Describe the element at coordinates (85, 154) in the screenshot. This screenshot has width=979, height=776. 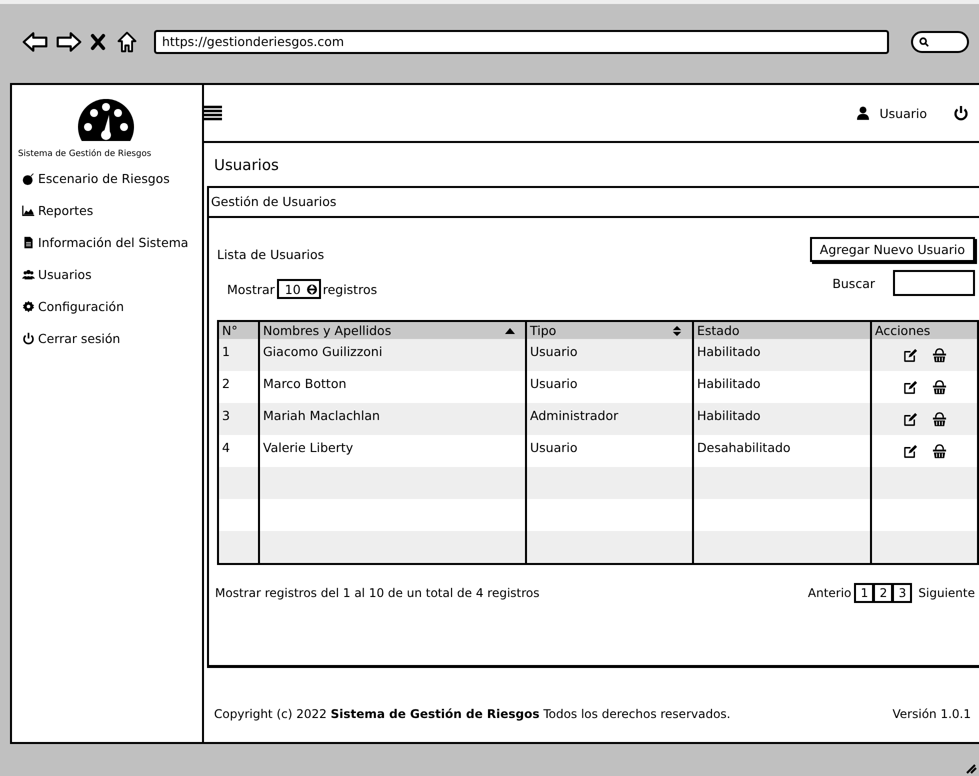
I see `brand-name: Sistema de Gestión de Riesgos` at that location.